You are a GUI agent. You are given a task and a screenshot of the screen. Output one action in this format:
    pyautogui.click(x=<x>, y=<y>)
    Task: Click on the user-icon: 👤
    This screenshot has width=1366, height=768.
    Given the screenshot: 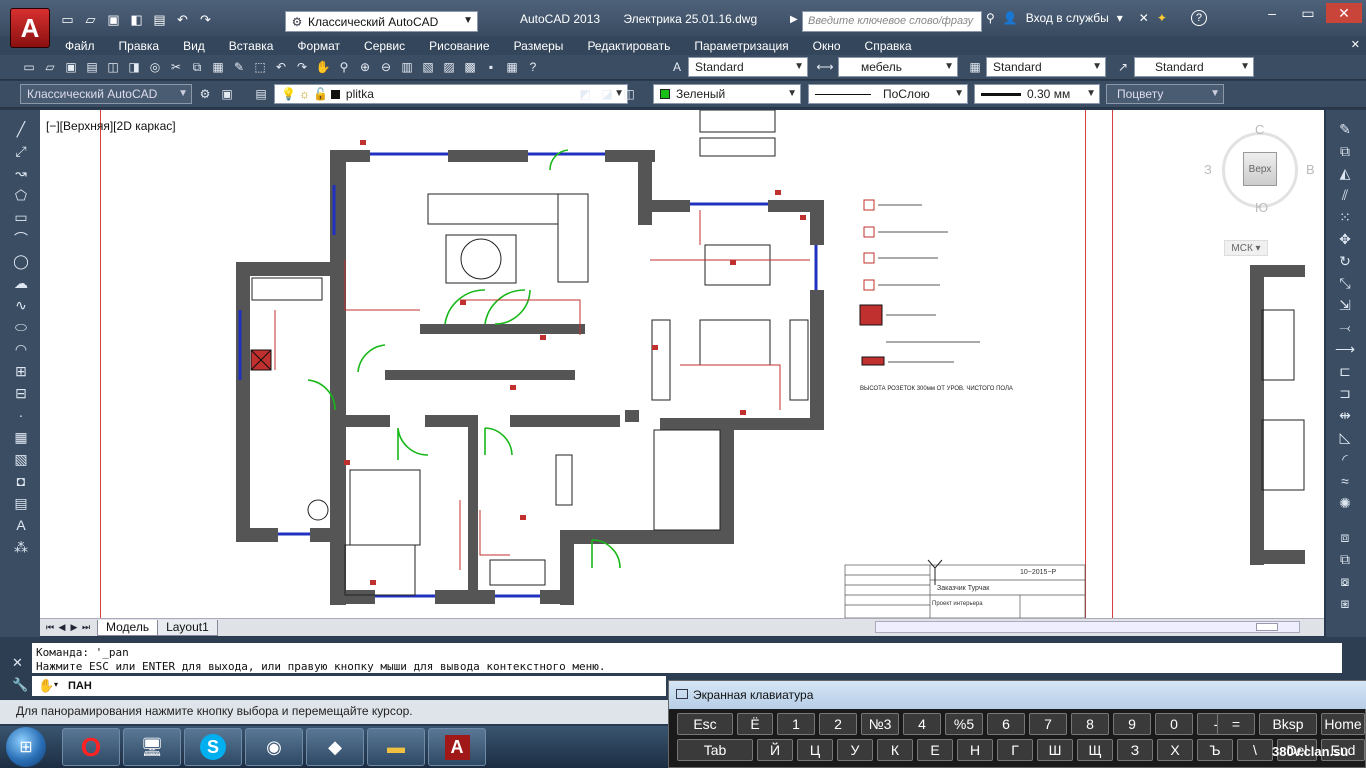 What is the action you would take?
    pyautogui.click(x=1010, y=18)
    